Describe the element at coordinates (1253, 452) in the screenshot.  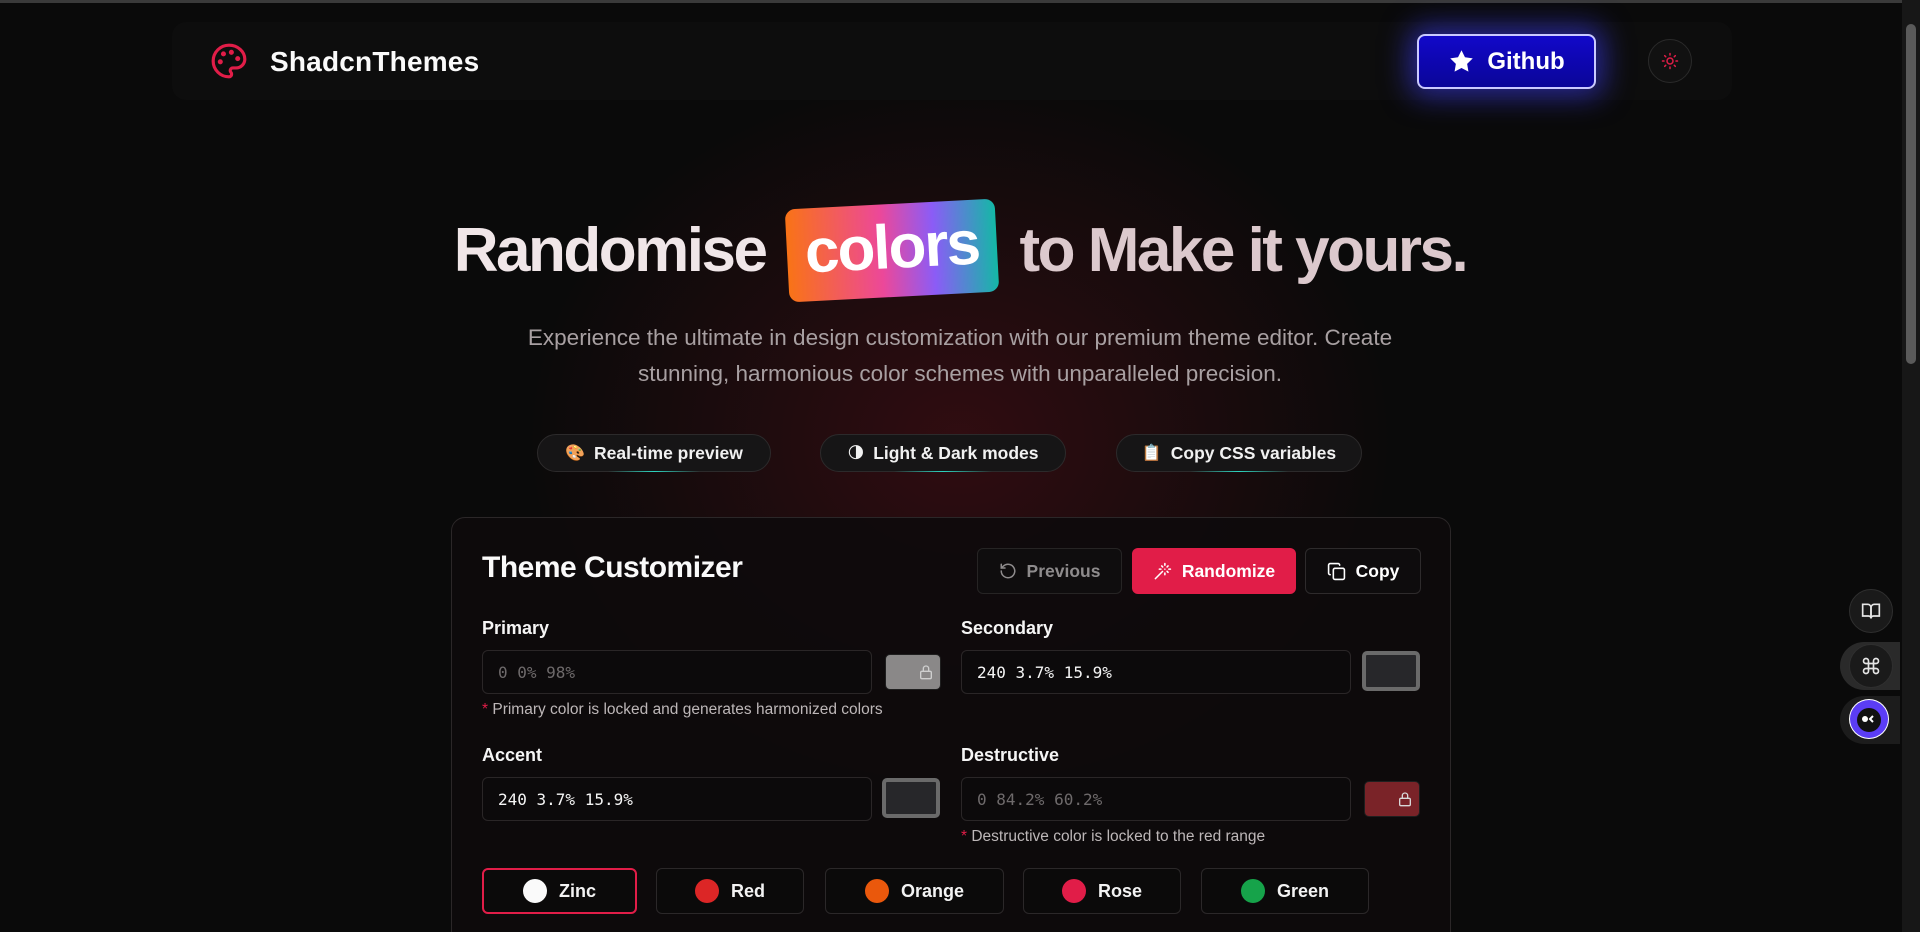
I see `feature-label: Copy CSS variables` at that location.